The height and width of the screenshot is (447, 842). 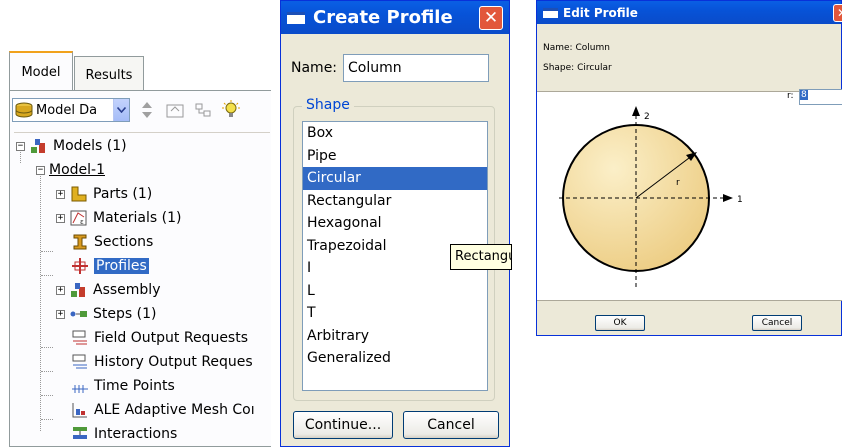 What do you see at coordinates (577, 68) in the screenshot?
I see `profile-shape-info: Shape: Circular` at bounding box center [577, 68].